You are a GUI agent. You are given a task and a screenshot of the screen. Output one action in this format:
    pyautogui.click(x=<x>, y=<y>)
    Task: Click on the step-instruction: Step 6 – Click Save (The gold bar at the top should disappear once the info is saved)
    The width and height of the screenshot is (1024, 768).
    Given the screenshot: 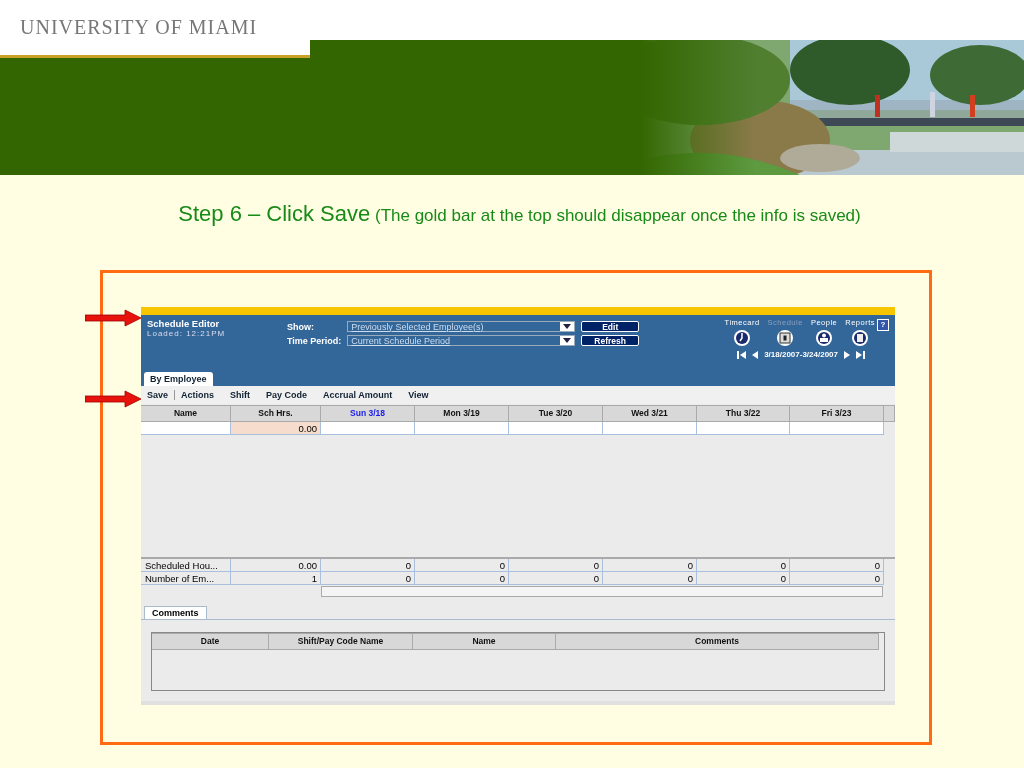 What is the action you would take?
    pyautogui.click(x=519, y=214)
    